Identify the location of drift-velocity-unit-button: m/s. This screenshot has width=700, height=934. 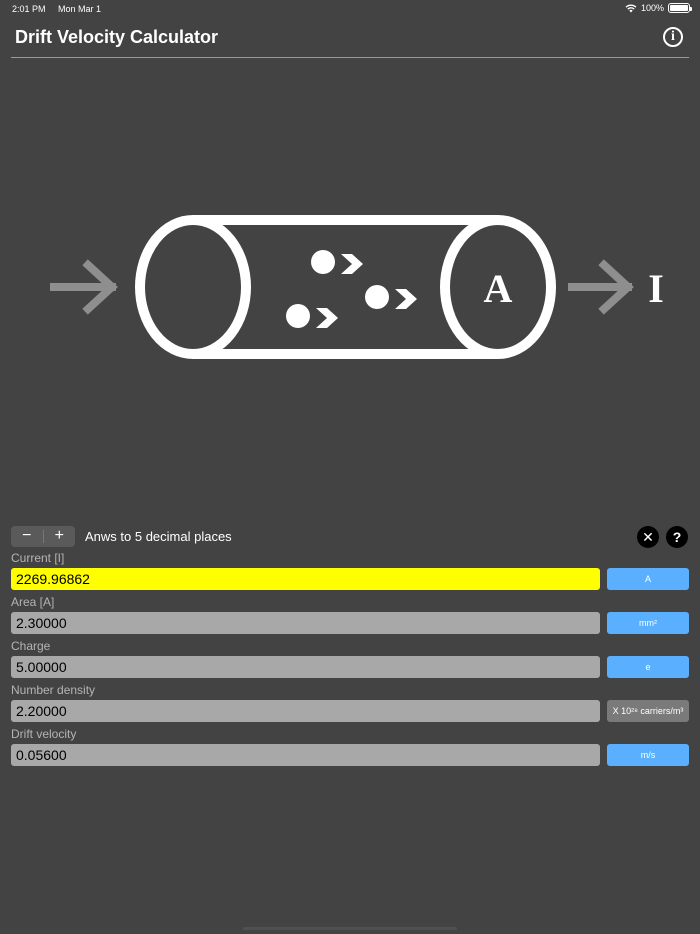
(648, 755).